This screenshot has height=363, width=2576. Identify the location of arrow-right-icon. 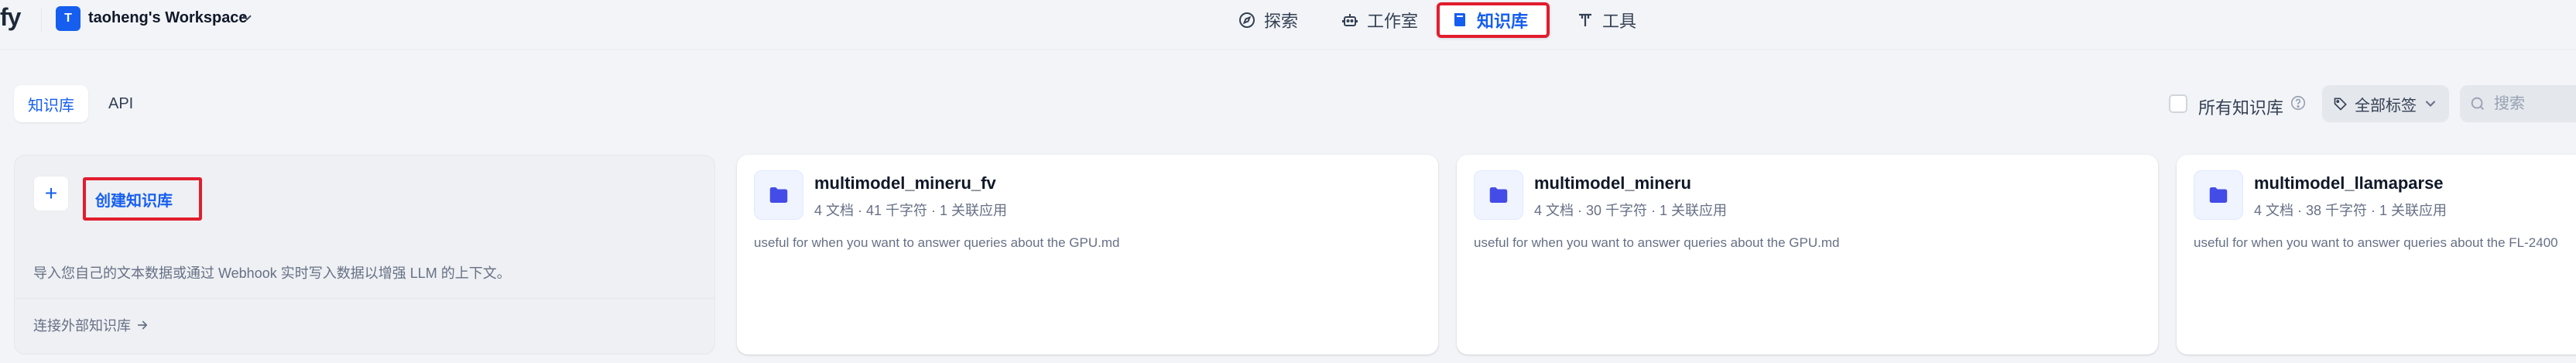
(142, 325).